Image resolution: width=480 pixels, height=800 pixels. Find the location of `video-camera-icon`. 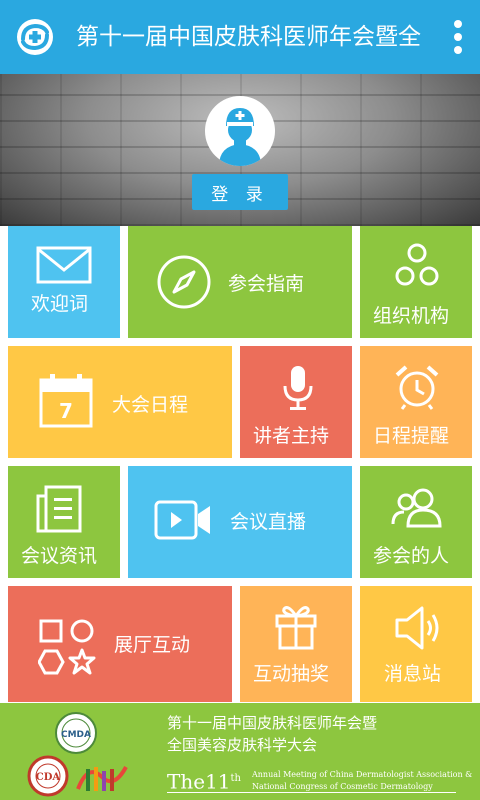

video-camera-icon is located at coordinates (182, 520).